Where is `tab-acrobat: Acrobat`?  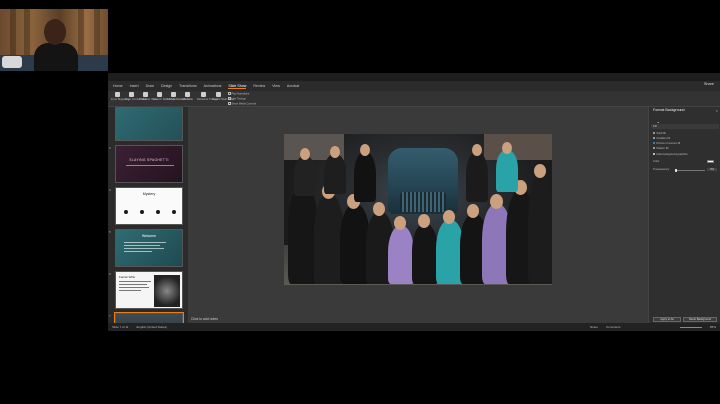 tab-acrobat: Acrobat is located at coordinates (293, 86).